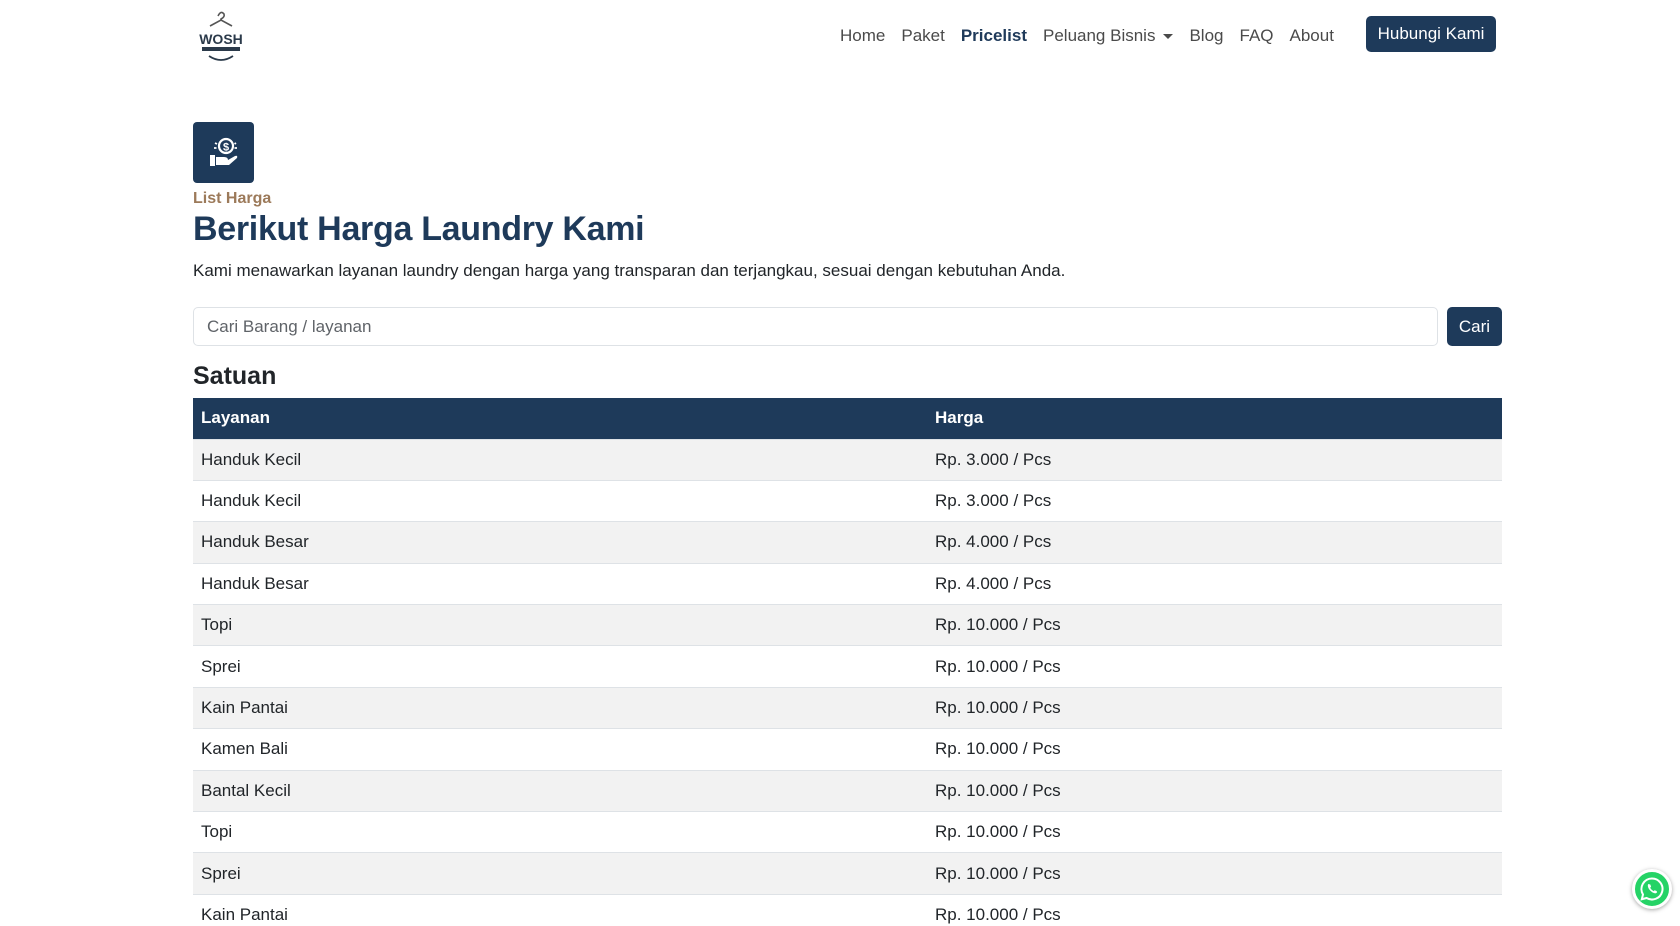 This screenshot has height=926, width=1680. I want to click on nav-peluang-bisnis: Peluang Bisnis, so click(1108, 36).